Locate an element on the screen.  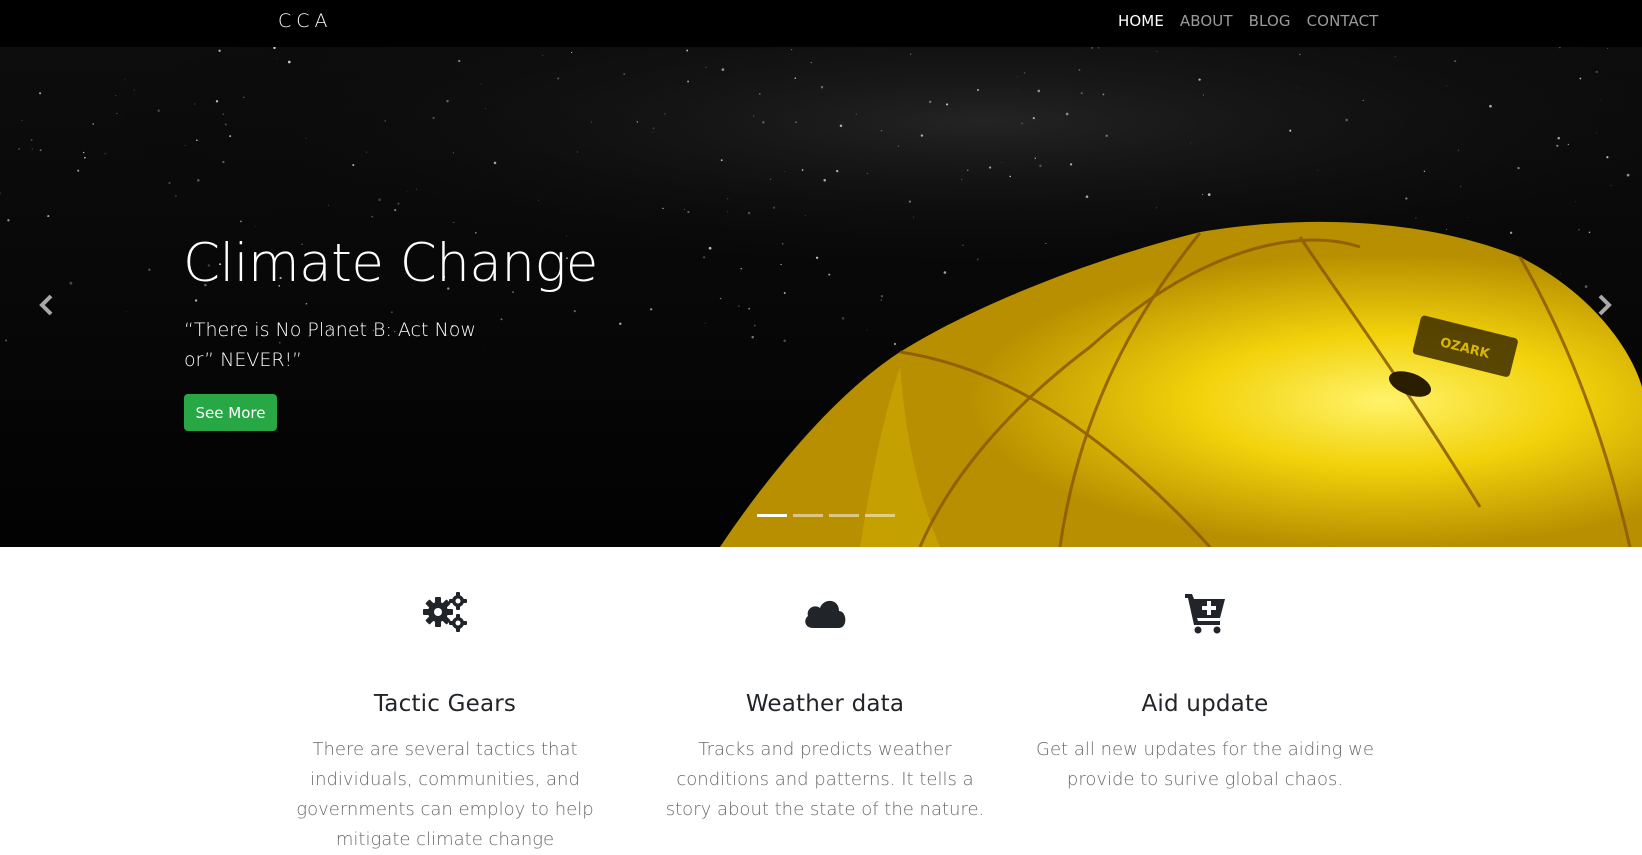
cloud-icon is located at coordinates (825, 614).